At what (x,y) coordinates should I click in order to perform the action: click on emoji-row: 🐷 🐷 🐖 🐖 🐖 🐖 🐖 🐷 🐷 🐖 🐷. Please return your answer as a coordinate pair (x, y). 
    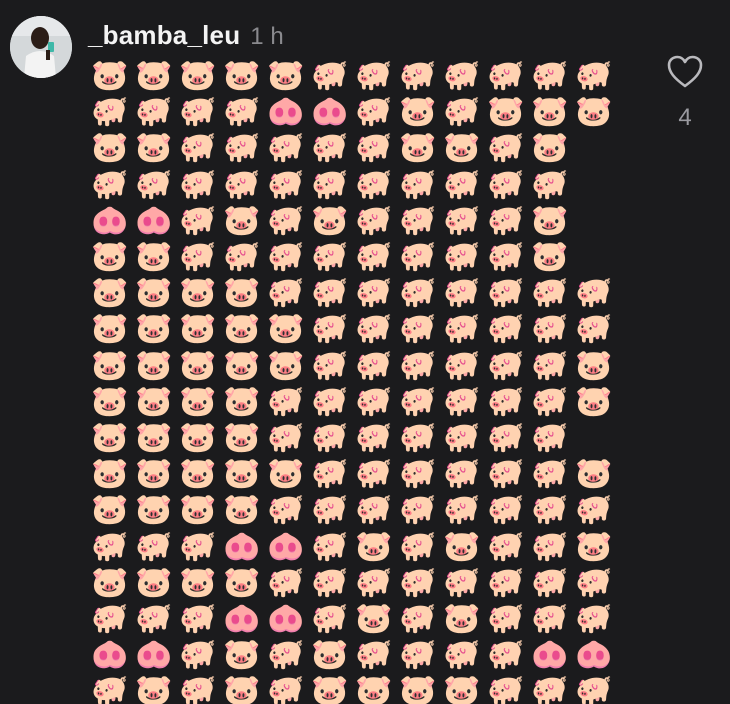
    Looking at the image, I should click on (358, 148).